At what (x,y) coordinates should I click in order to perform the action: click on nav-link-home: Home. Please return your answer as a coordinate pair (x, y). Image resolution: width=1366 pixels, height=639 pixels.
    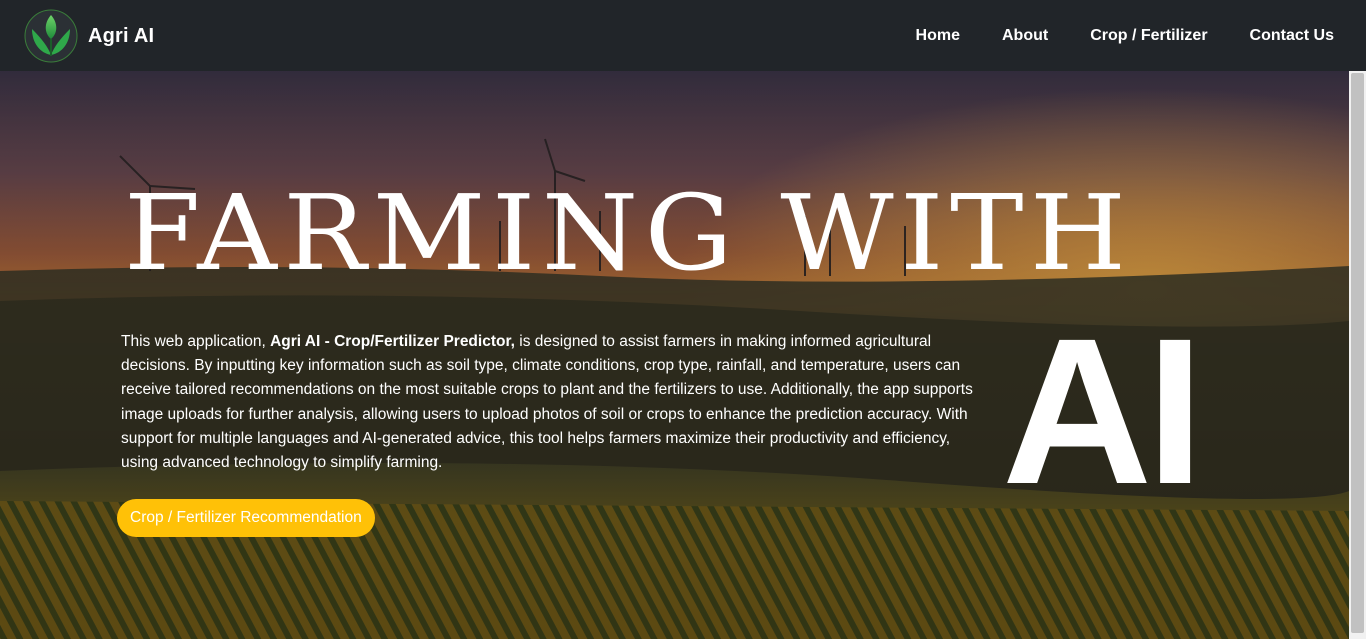
    Looking at the image, I should click on (938, 36).